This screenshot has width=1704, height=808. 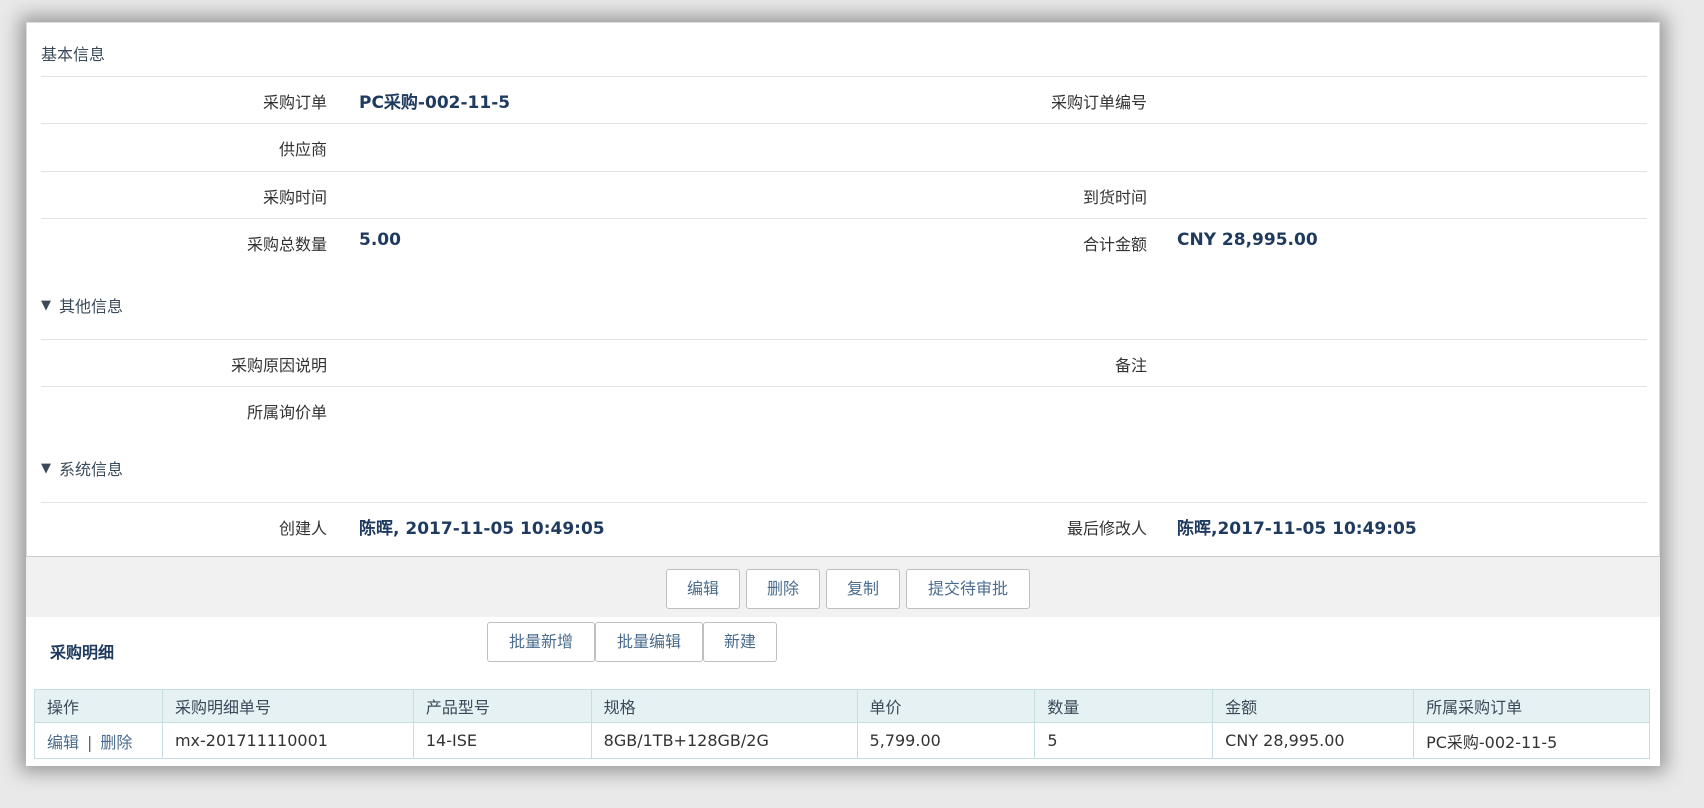 What do you see at coordinates (740, 642) in the screenshot?
I see `new-button: 新建` at bounding box center [740, 642].